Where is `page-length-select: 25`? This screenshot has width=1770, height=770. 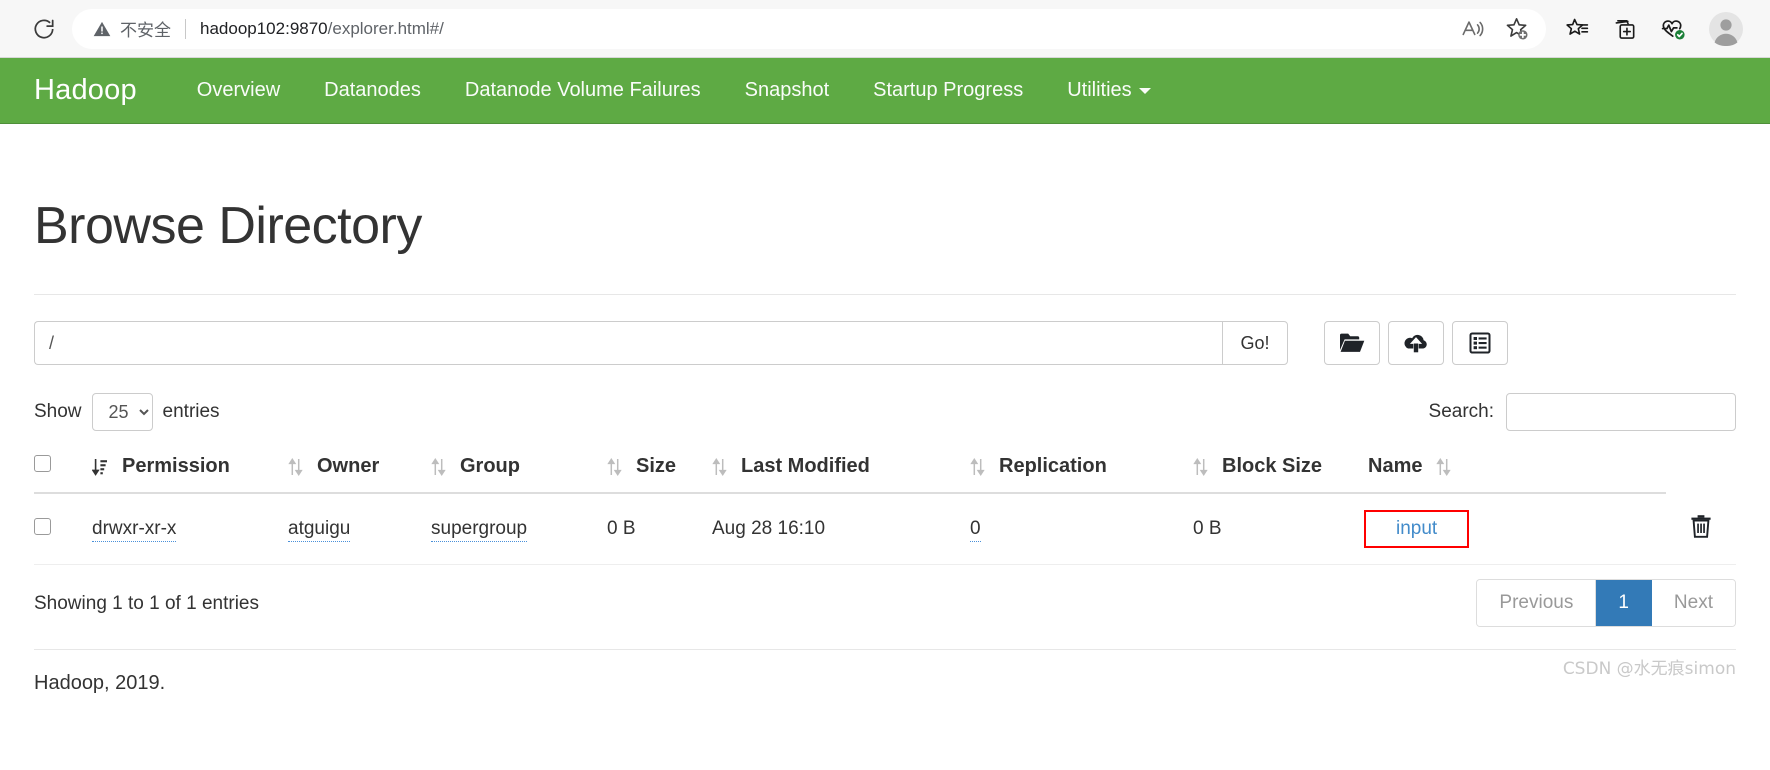
page-length-select: 25 is located at coordinates (122, 412).